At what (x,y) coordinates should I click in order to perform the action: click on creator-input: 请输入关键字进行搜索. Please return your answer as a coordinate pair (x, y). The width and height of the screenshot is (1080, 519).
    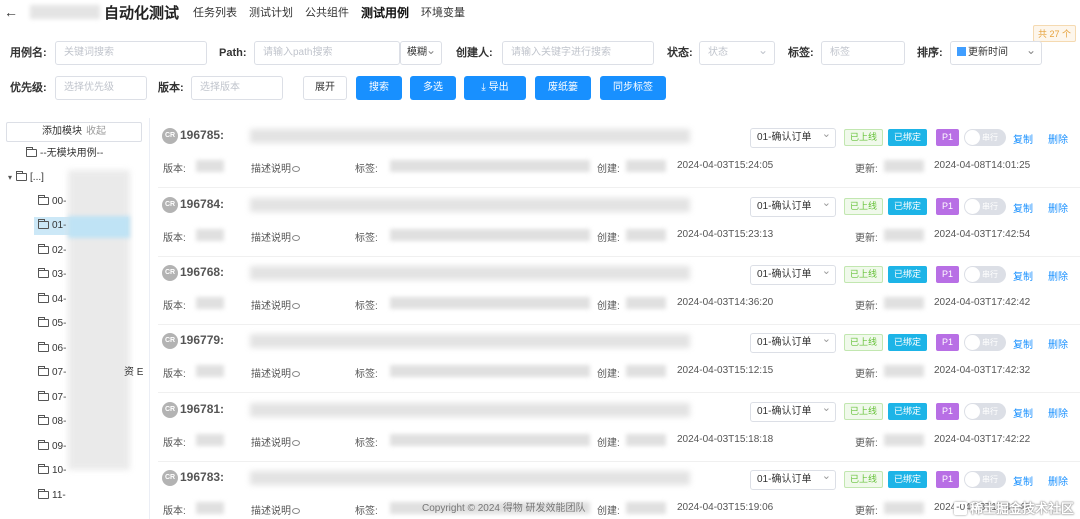
    Looking at the image, I should click on (578, 53).